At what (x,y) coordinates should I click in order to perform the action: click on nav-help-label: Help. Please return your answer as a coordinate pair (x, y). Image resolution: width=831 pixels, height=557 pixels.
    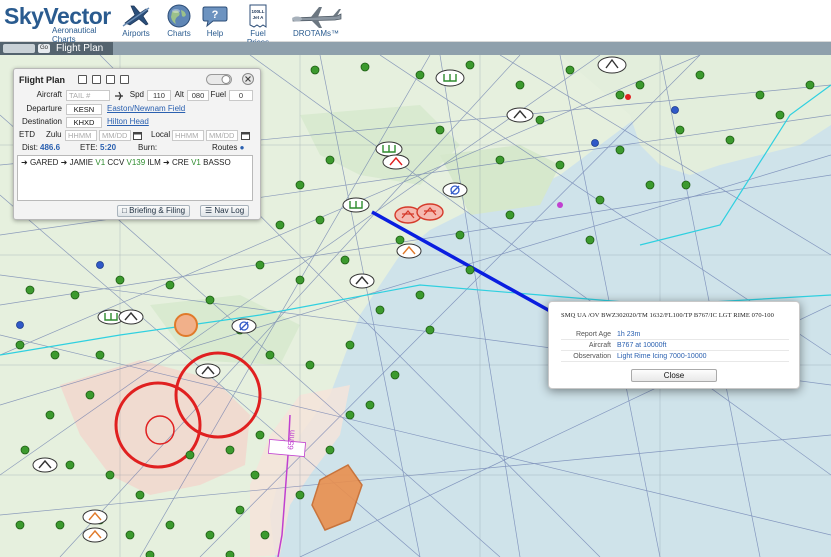
    Looking at the image, I should click on (215, 33).